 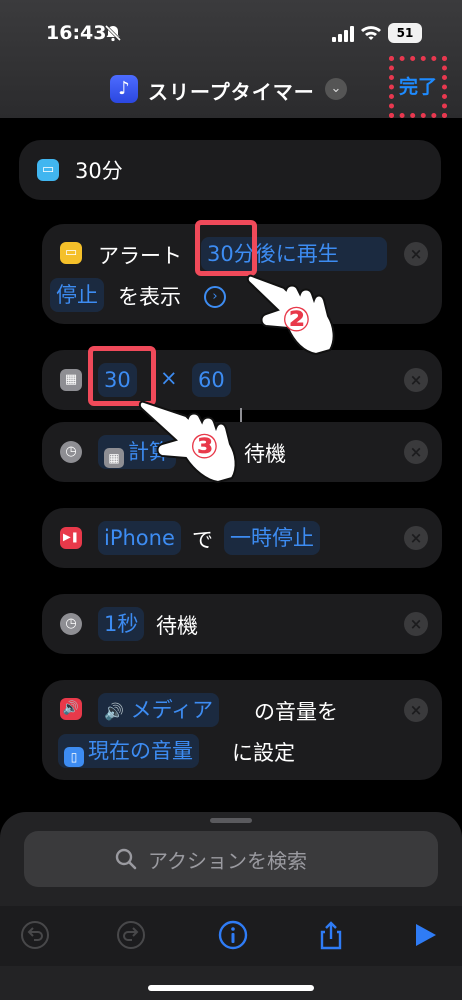 What do you see at coordinates (169, 378) in the screenshot?
I see `calc-operator: ×` at bounding box center [169, 378].